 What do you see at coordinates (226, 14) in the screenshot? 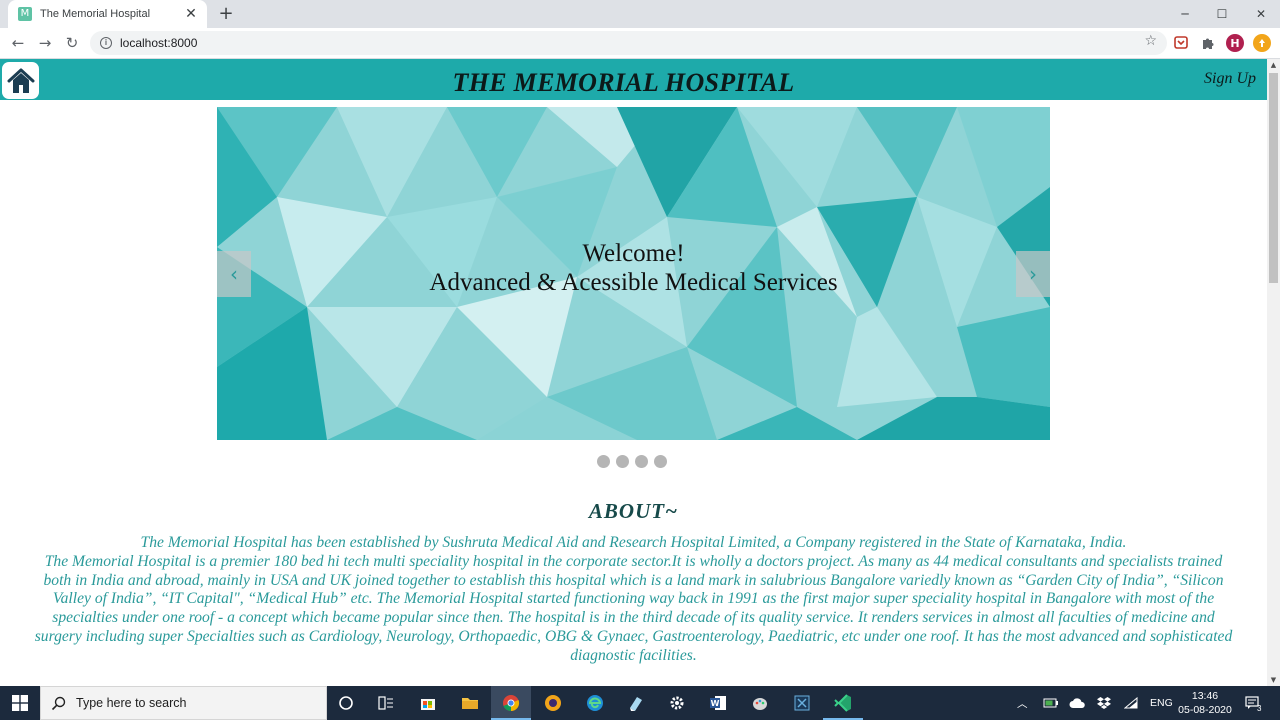
I see `new-tab-button: +` at bounding box center [226, 14].